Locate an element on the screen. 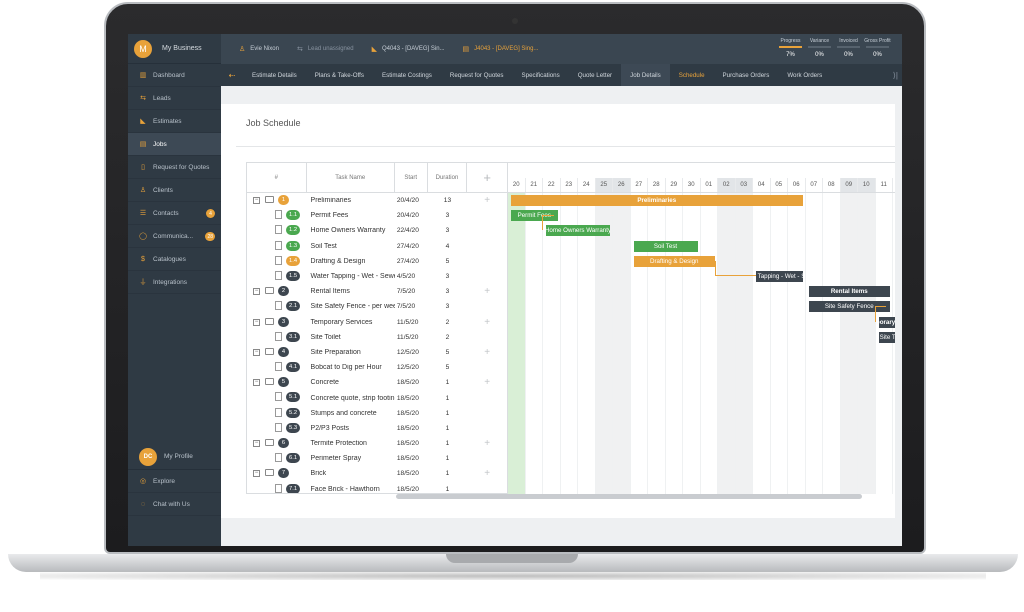  gantt-bar: Water Tapping - Wet - Sewer is located at coordinates (779, 276).